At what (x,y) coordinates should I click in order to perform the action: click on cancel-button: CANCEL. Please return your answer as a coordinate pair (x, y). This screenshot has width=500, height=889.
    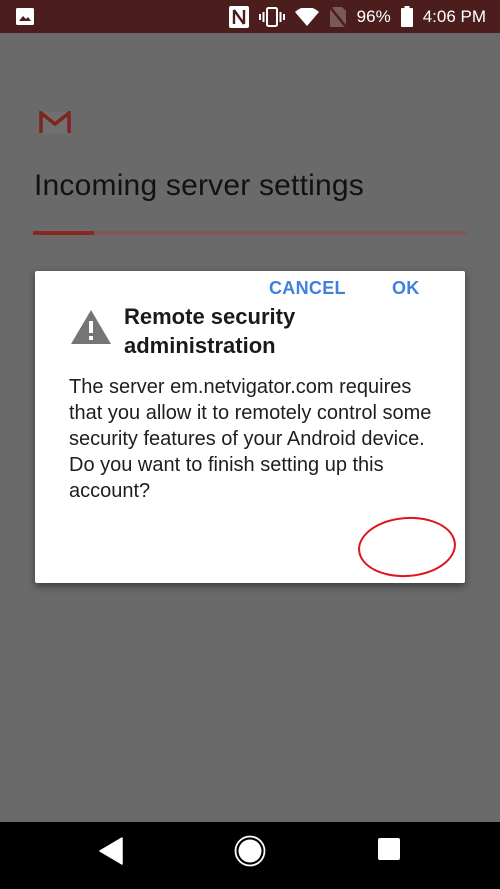
    Looking at the image, I should click on (307, 288).